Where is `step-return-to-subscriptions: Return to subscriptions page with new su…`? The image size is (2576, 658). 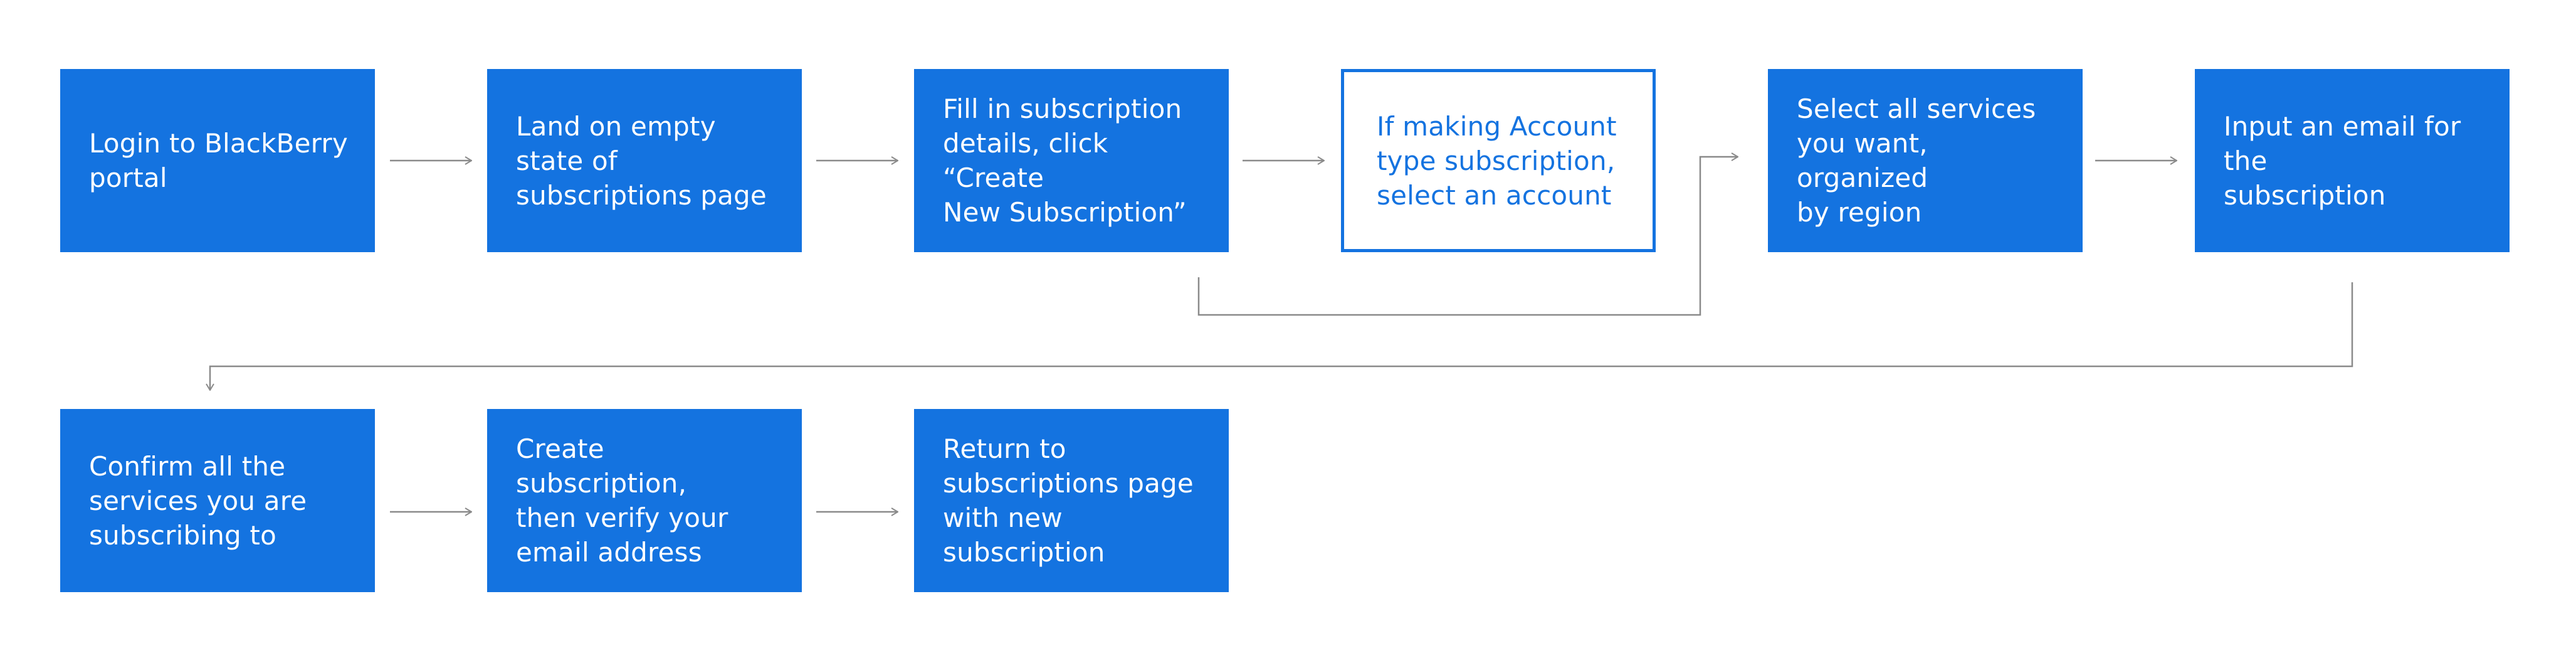
step-return-to-subscriptions: Return to subscriptions page with new su… is located at coordinates (1071, 500).